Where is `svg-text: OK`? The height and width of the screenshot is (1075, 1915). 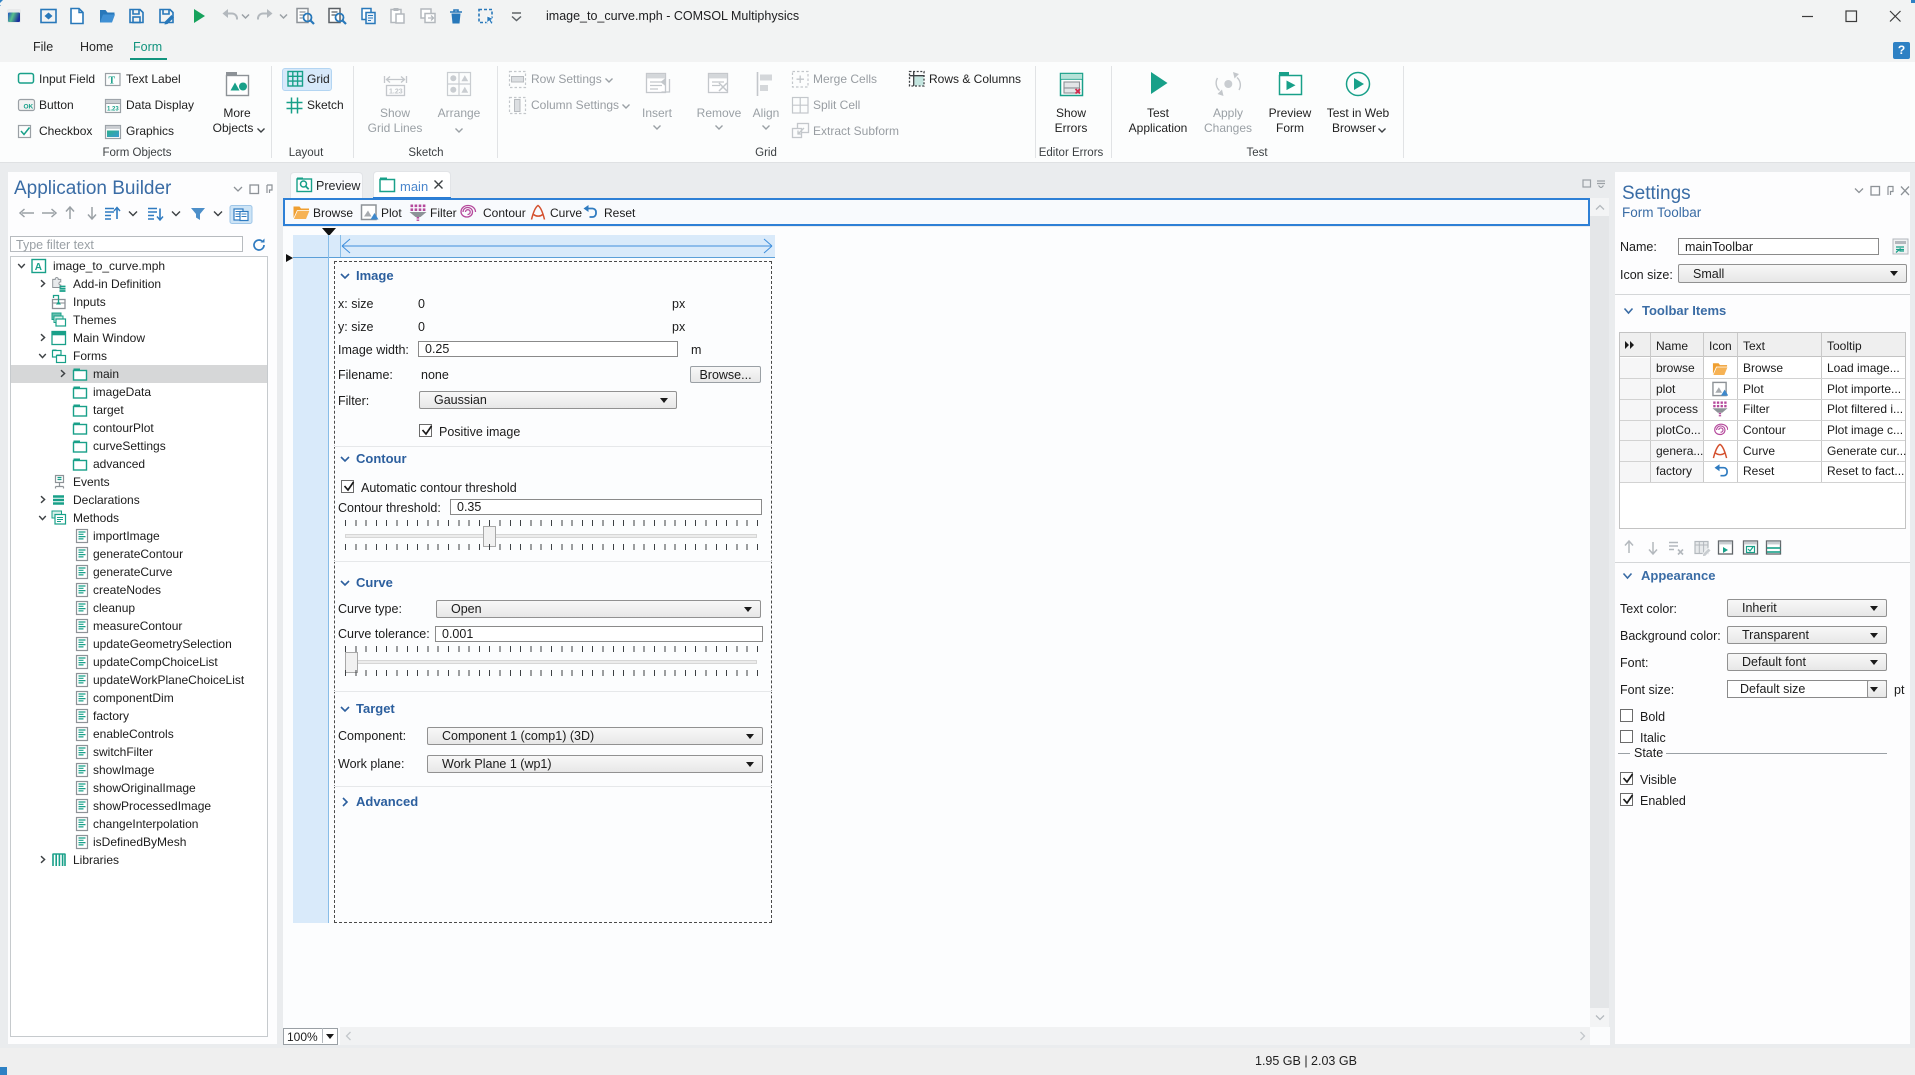
svg-text: OK is located at coordinates (29, 107).